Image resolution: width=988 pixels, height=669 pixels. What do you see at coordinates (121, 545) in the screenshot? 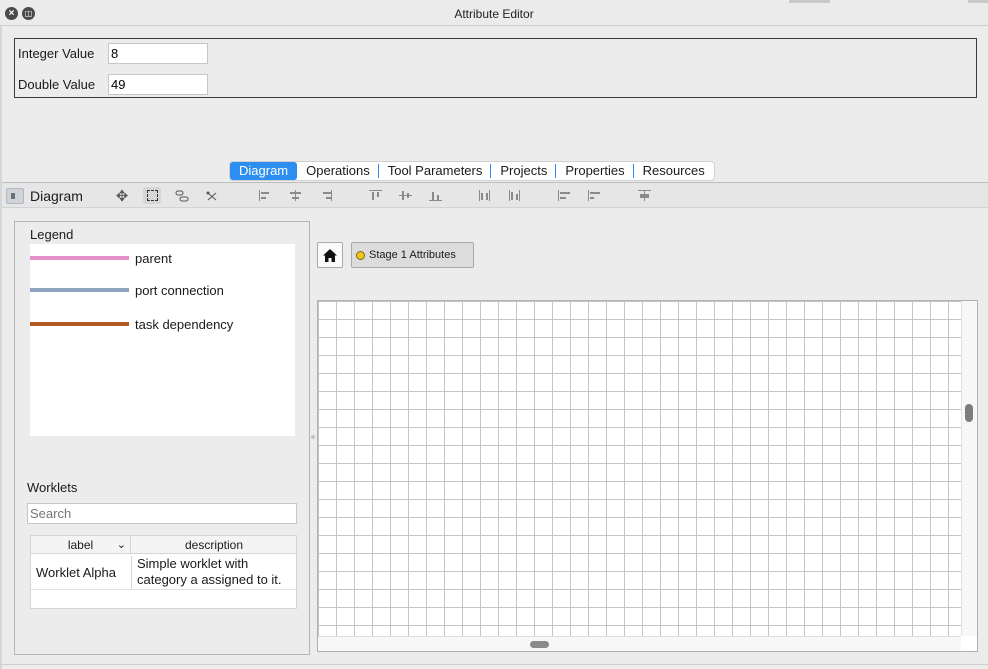
I see `chevron-down-icon: ⌄` at bounding box center [121, 545].